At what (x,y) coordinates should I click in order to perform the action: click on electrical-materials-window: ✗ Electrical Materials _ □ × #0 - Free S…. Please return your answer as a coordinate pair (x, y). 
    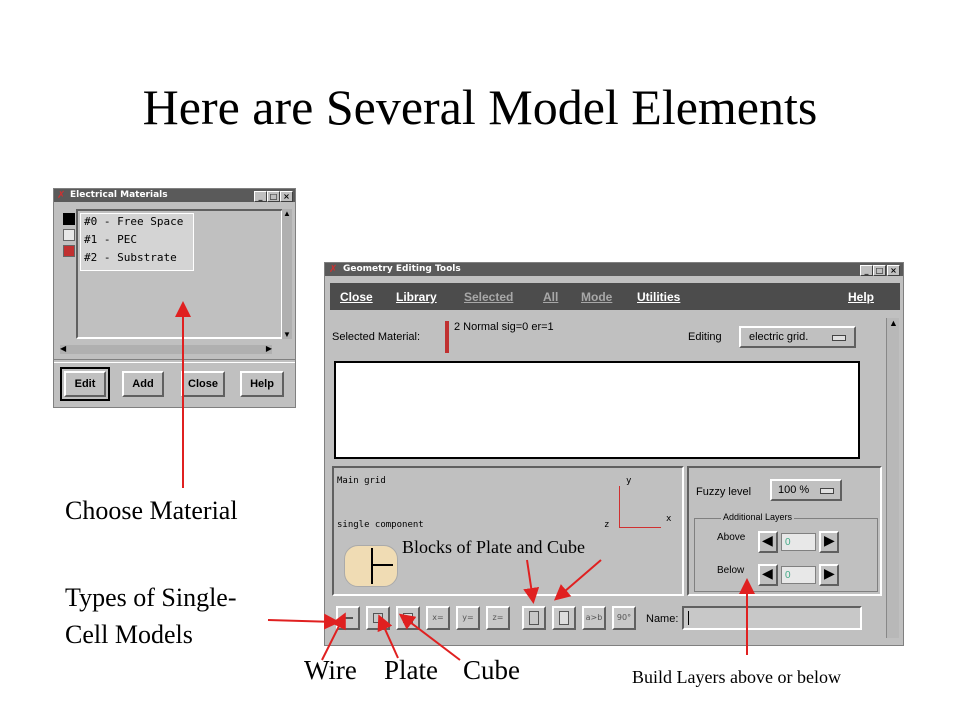
    Looking at the image, I should click on (174, 298).